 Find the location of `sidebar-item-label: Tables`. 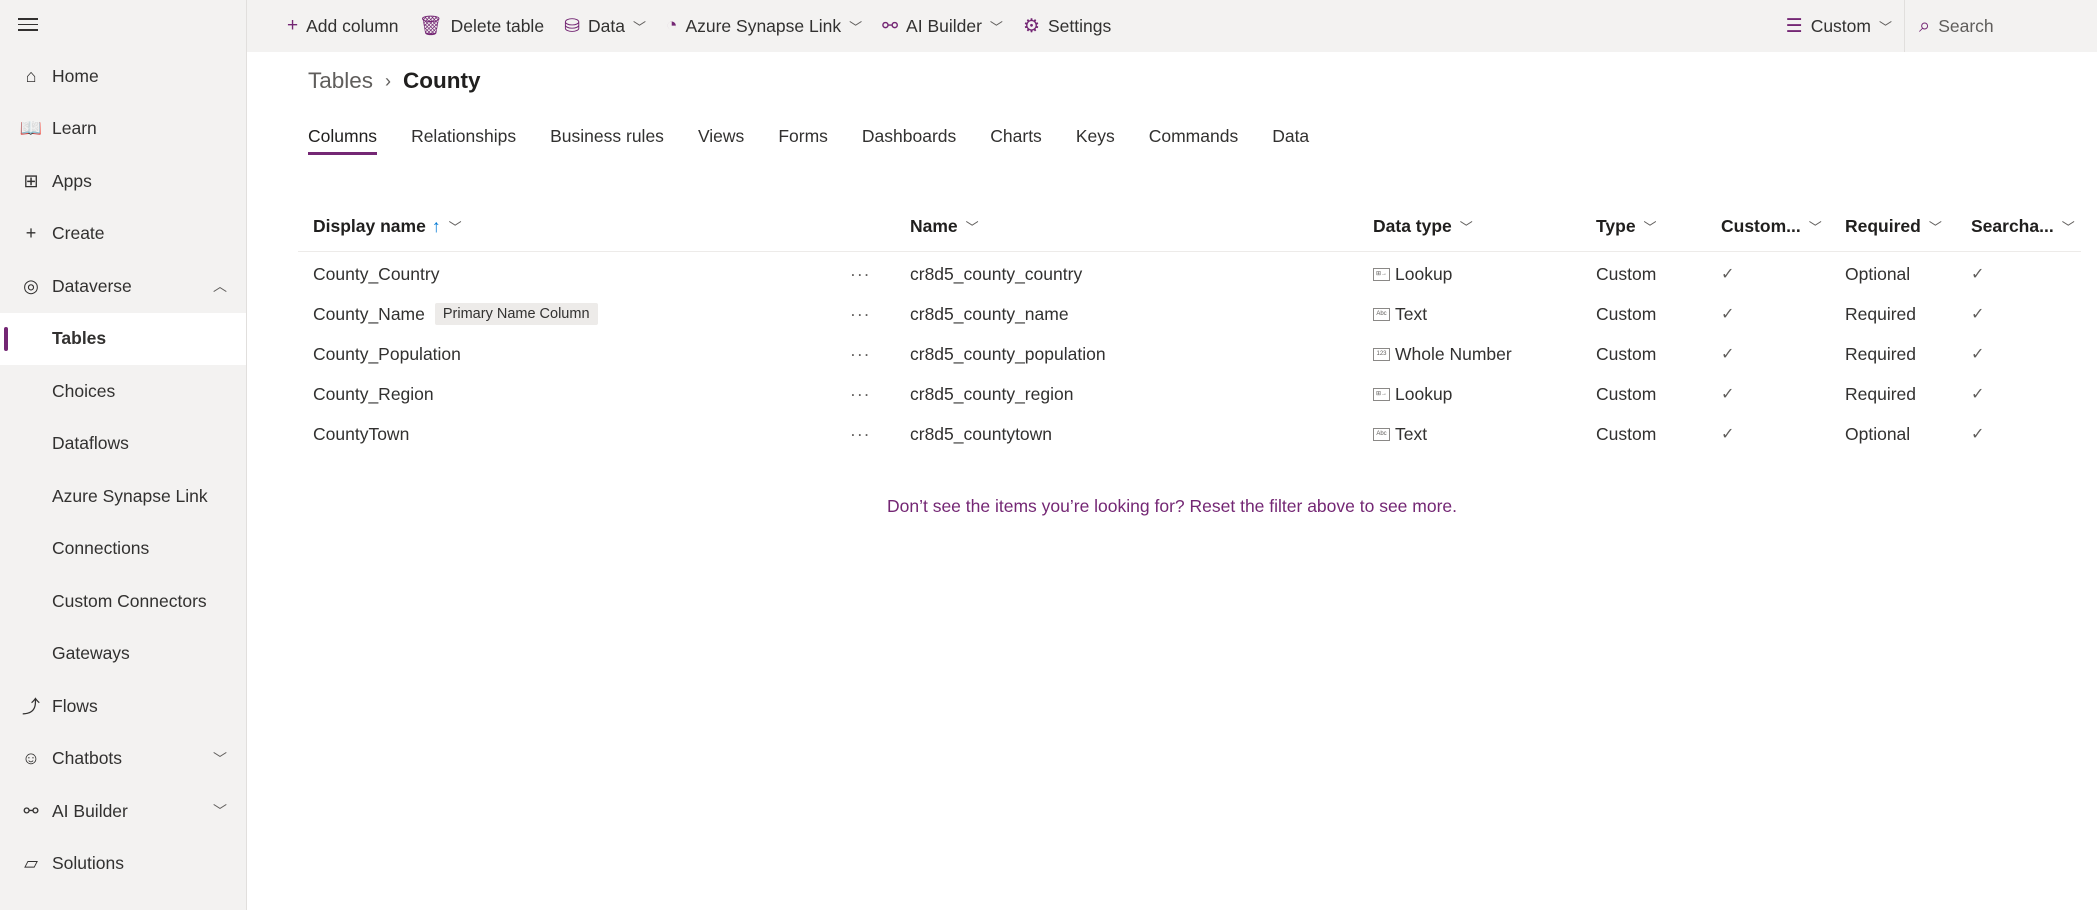

sidebar-item-label: Tables is located at coordinates (79, 338).